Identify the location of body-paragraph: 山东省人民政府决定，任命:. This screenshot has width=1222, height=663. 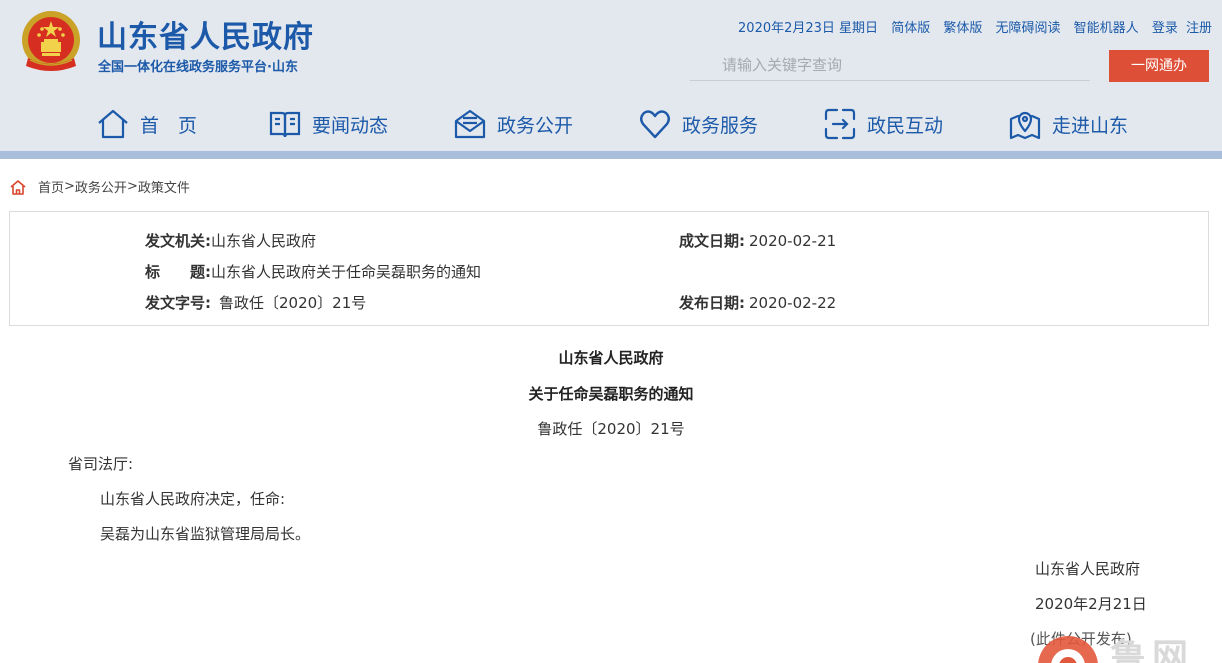
(193, 499).